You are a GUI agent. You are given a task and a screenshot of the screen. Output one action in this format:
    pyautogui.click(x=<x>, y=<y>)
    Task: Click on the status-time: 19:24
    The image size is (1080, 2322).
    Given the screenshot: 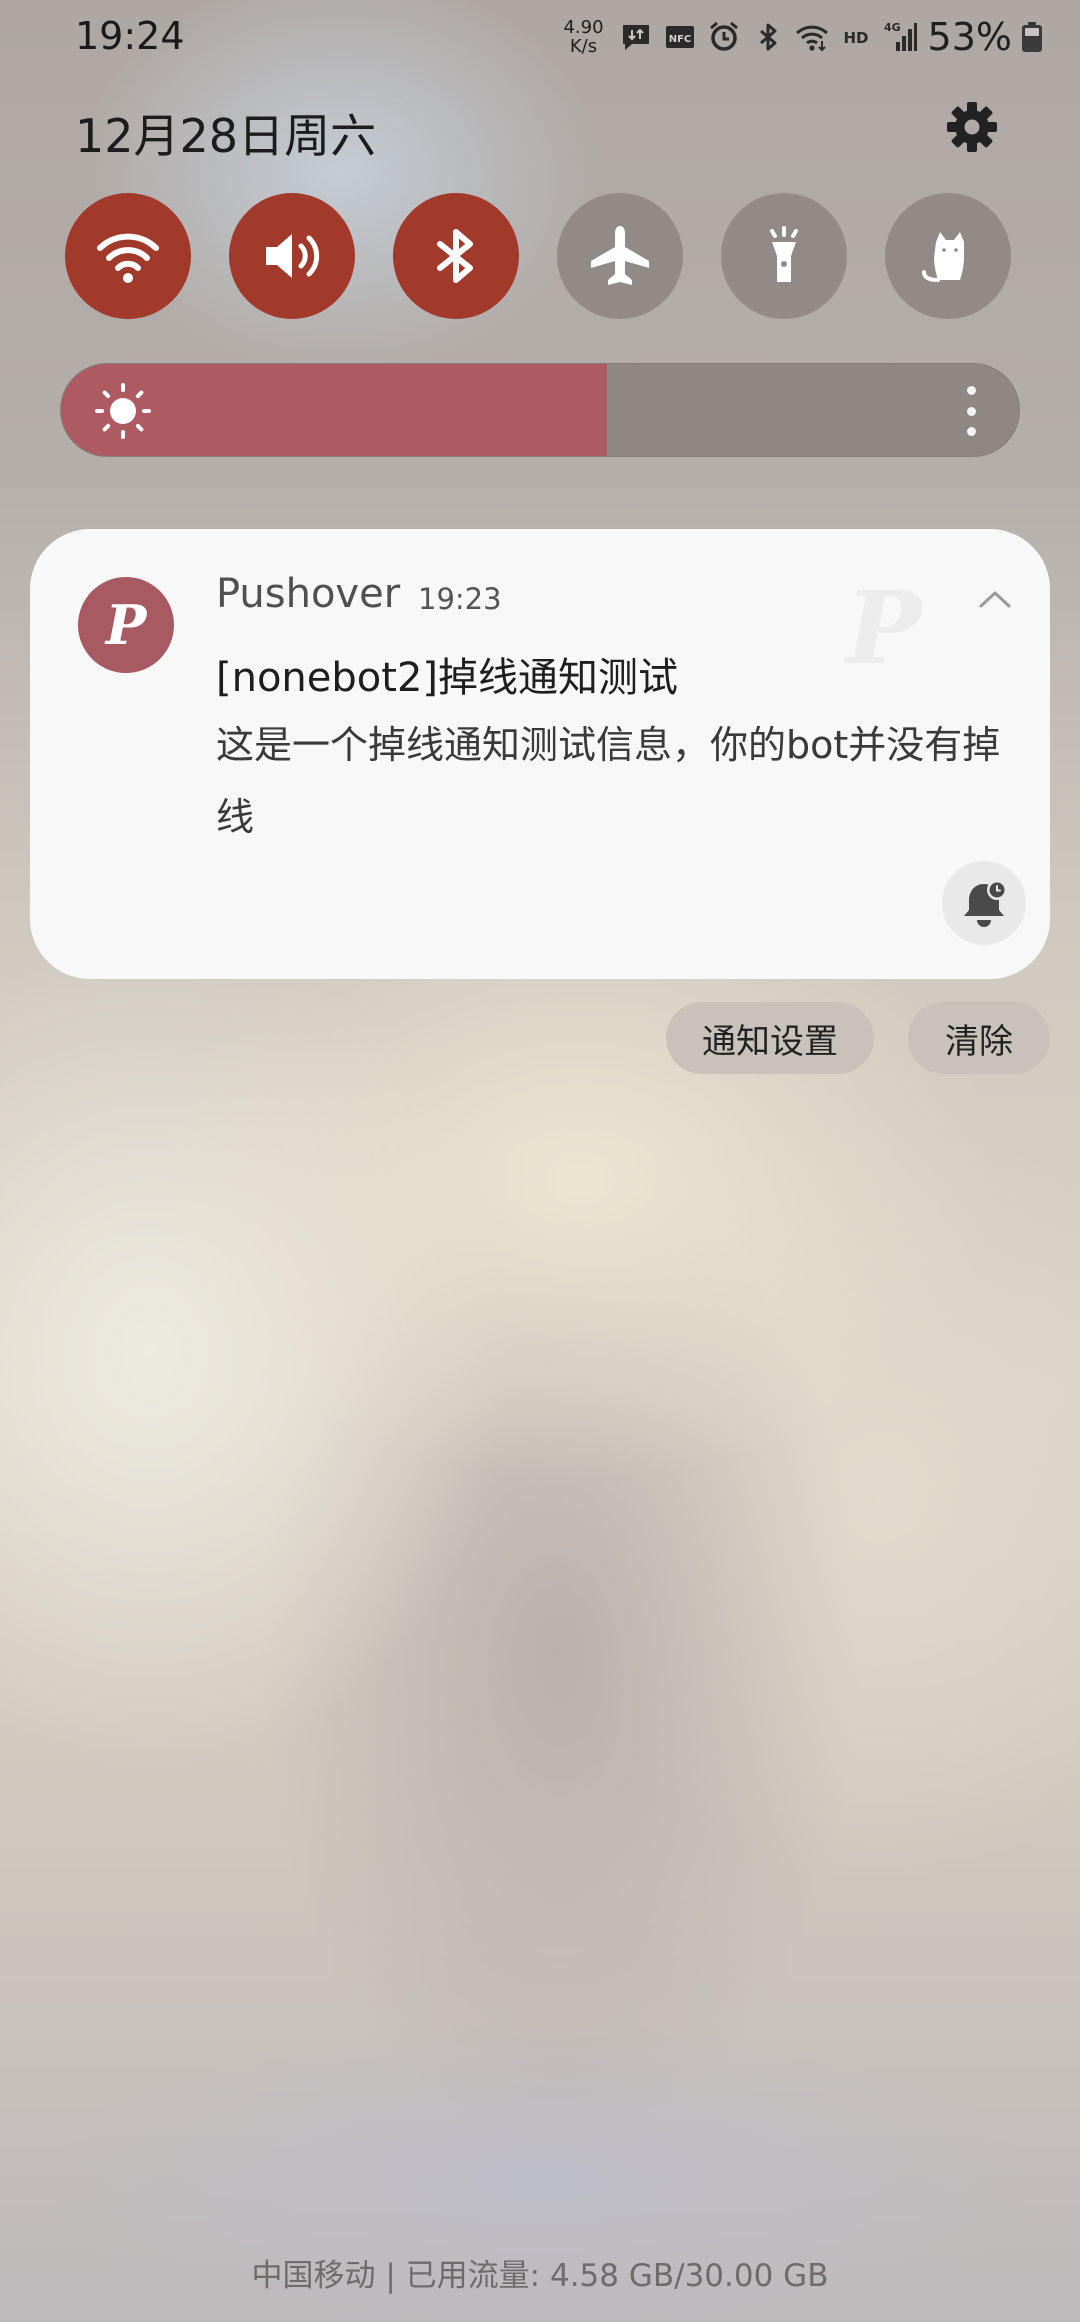 What is the action you would take?
    pyautogui.click(x=130, y=36)
    